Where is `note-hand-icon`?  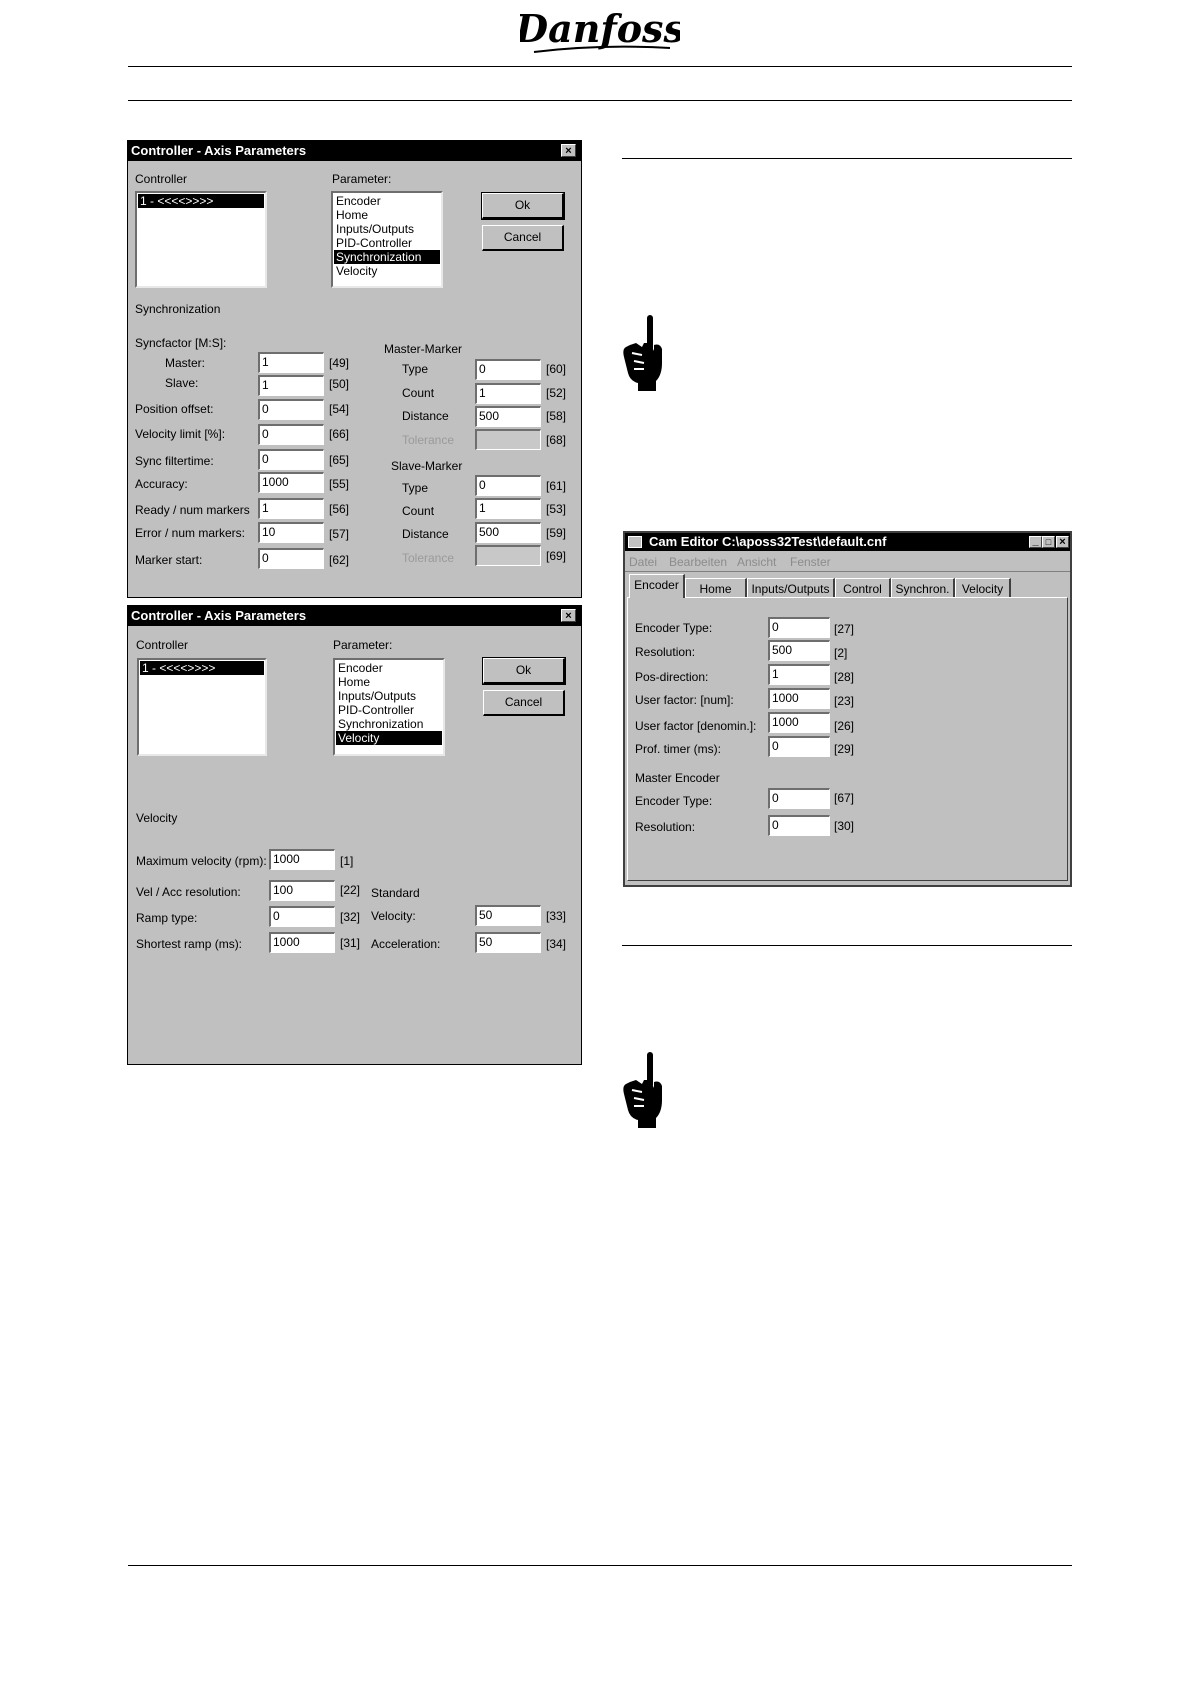 note-hand-icon is located at coordinates (643, 353).